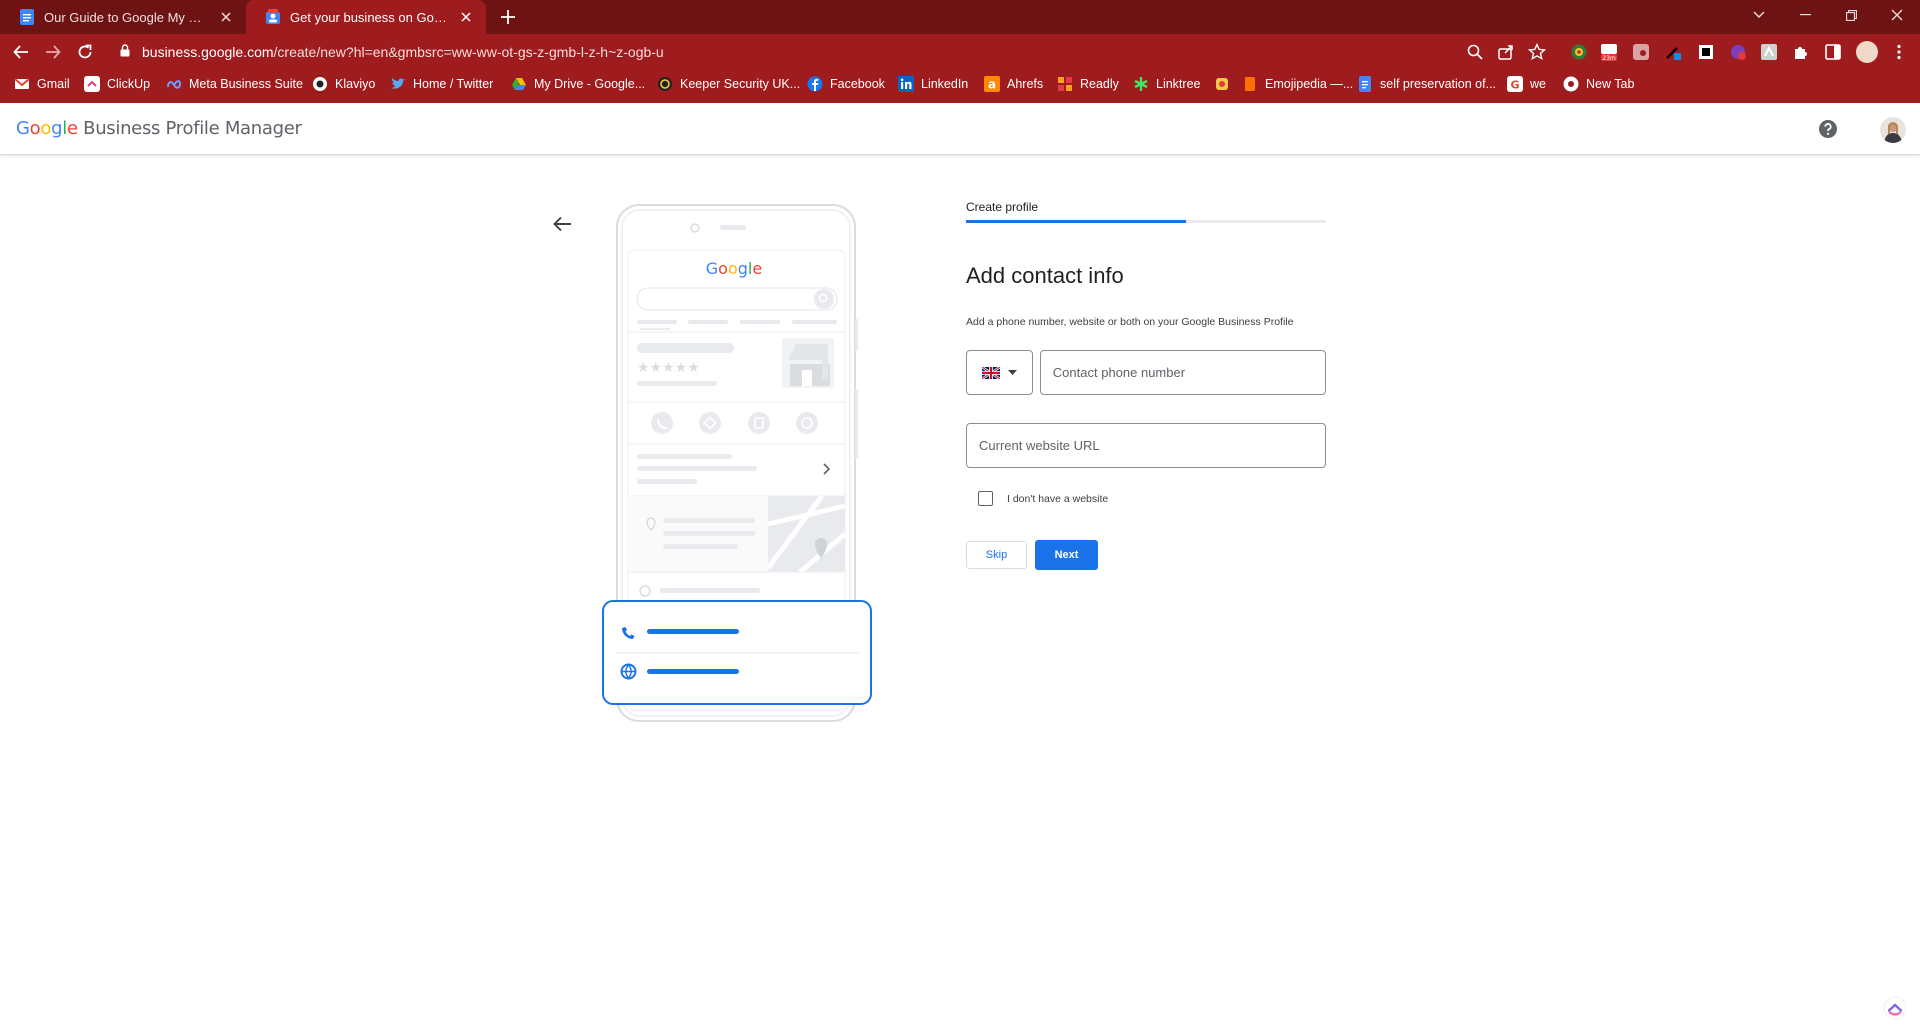  What do you see at coordinates (1769, 52) in the screenshot?
I see `tile-extension-icon` at bounding box center [1769, 52].